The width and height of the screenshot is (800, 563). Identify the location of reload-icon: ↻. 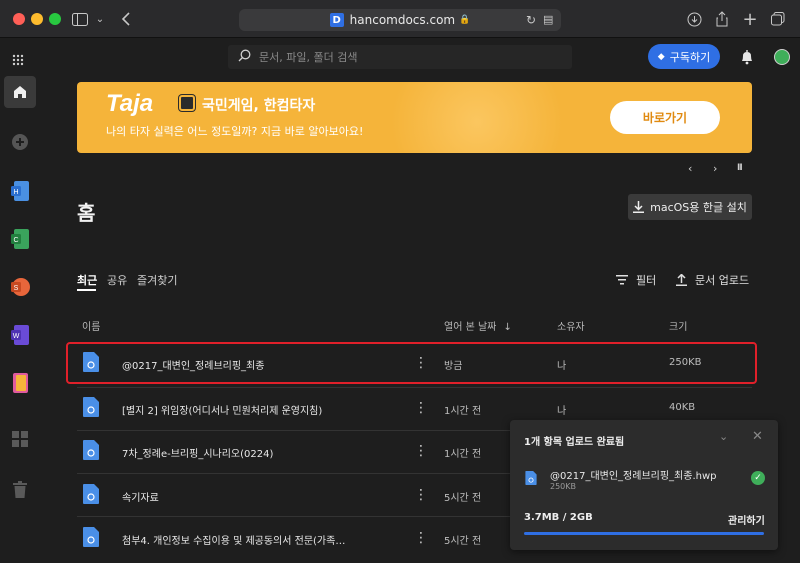
(531, 20).